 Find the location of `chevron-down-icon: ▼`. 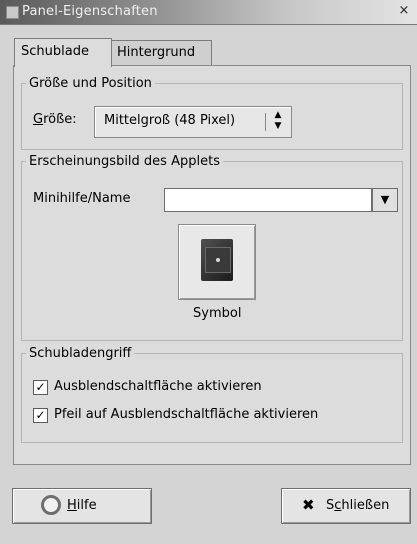

chevron-down-icon: ▼ is located at coordinates (385, 200).